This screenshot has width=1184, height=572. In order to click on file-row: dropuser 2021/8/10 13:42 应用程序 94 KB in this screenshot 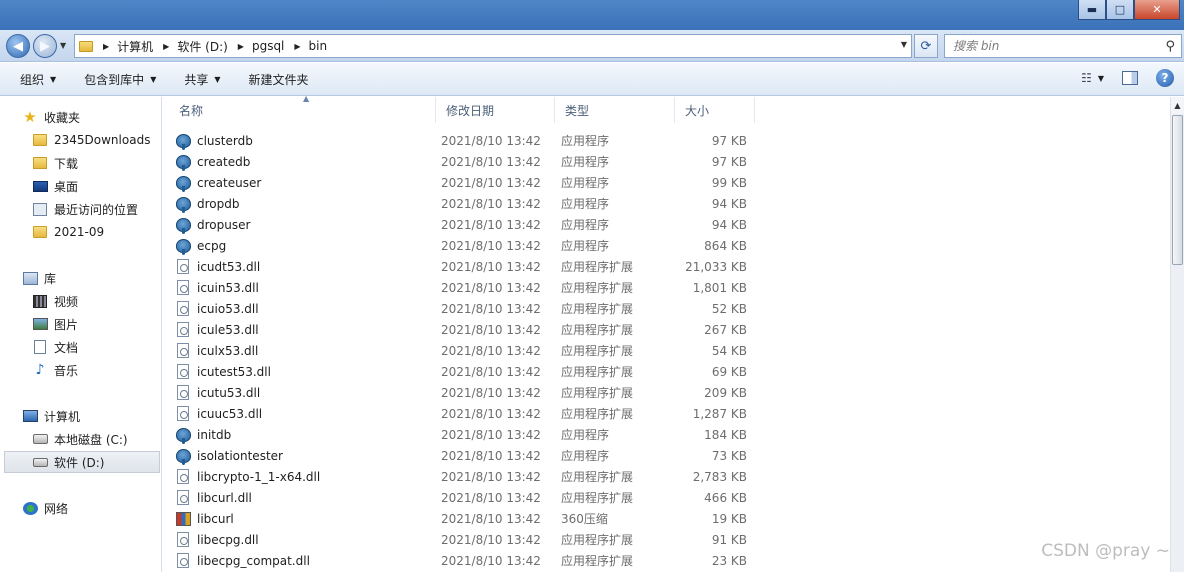, I will do `click(465, 224)`.